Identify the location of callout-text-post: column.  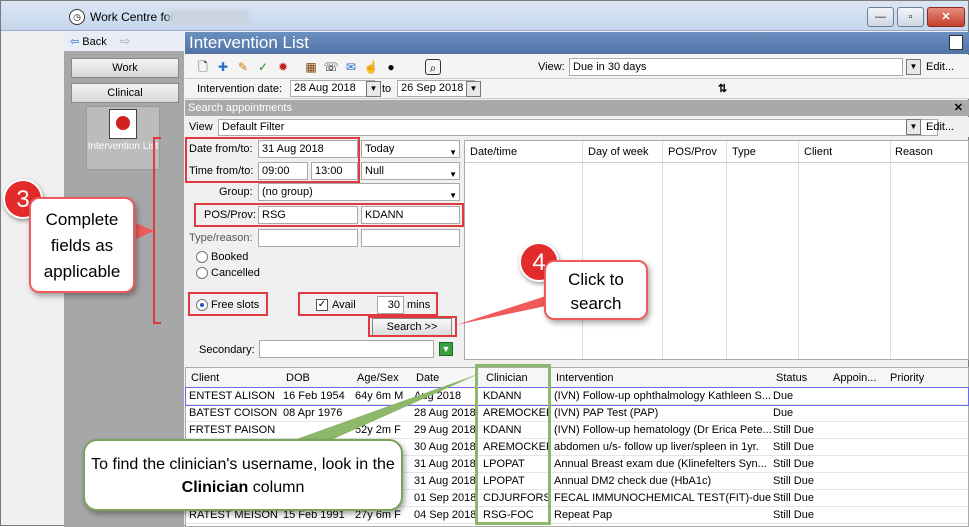
(278, 487).